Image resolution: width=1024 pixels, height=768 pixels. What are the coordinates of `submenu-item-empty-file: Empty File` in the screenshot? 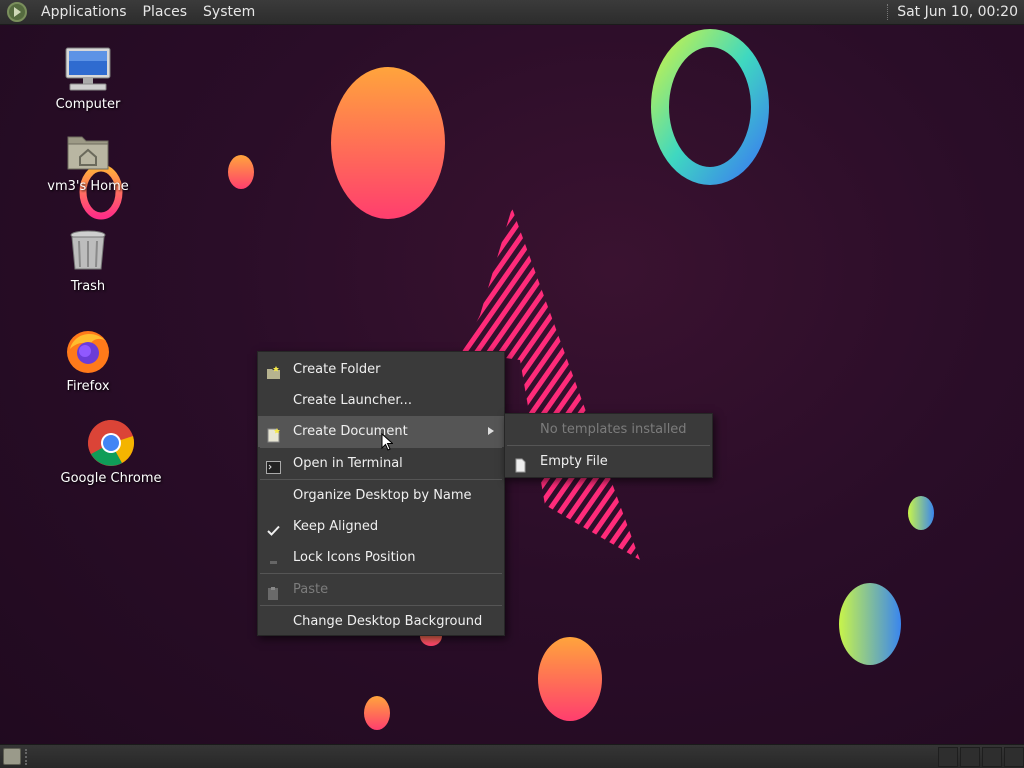 It's located at (608, 461).